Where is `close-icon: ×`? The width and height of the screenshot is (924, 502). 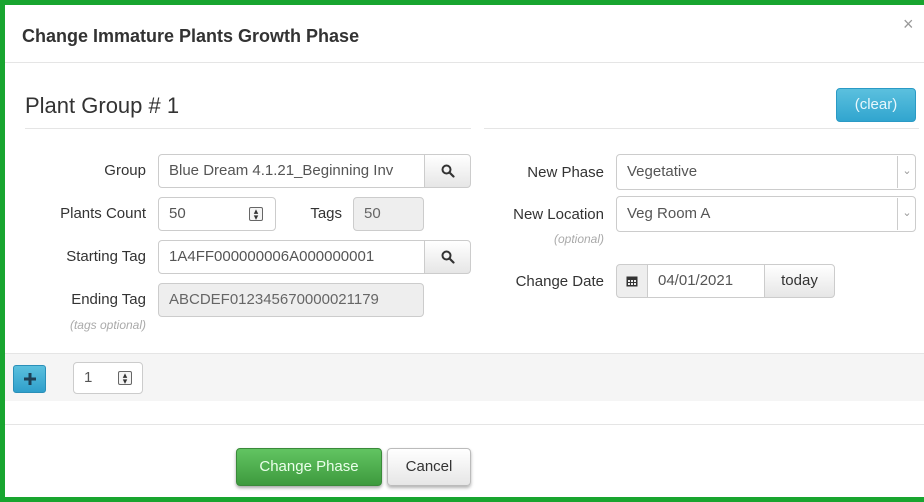 close-icon: × is located at coordinates (908, 24).